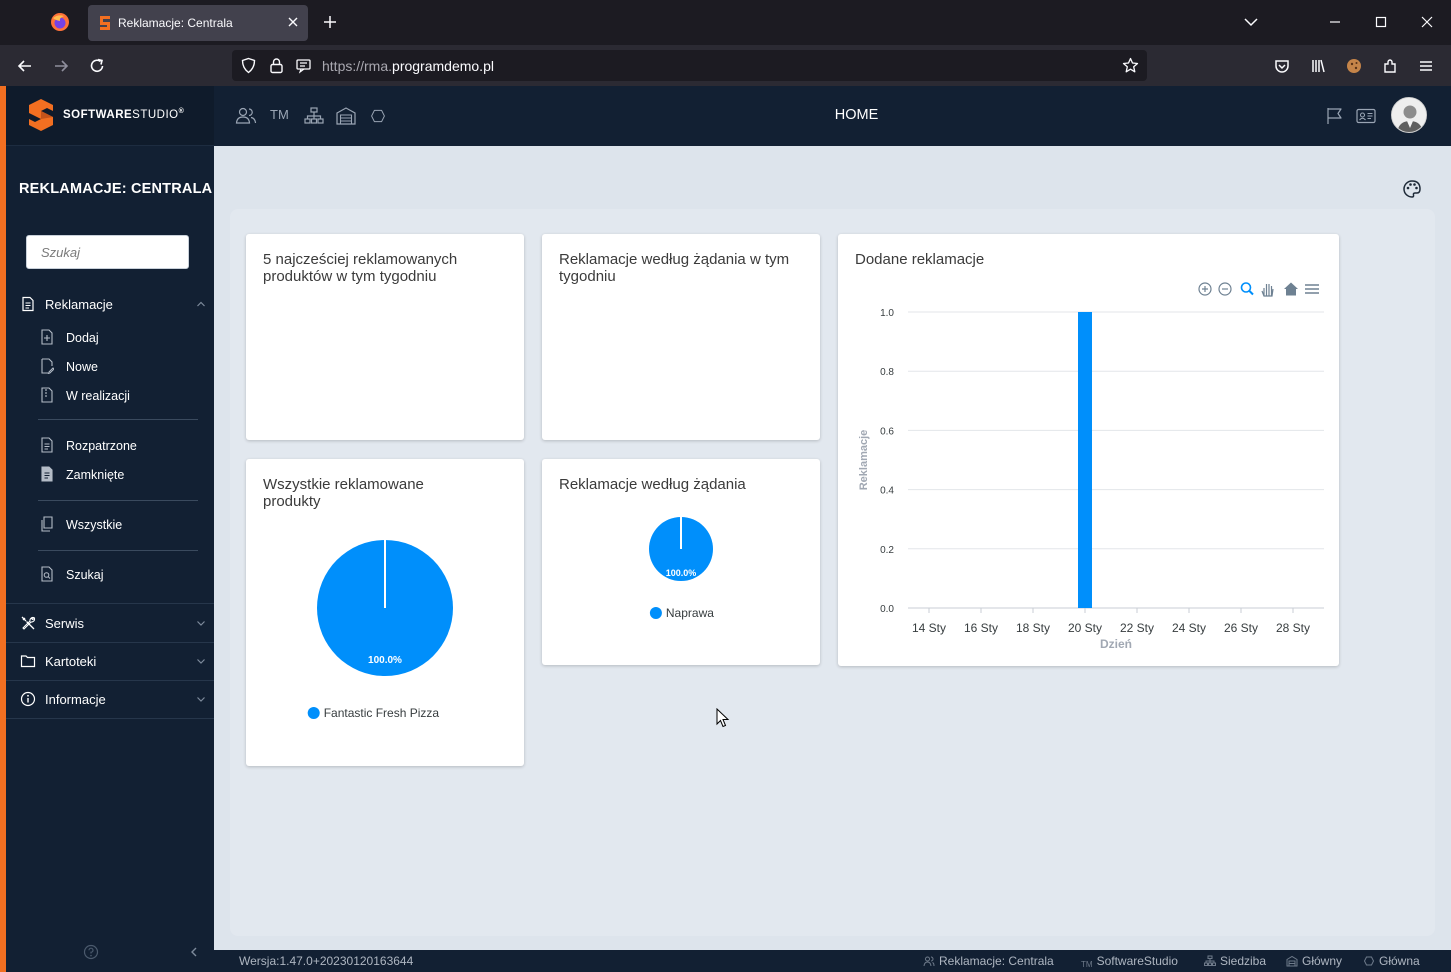 The image size is (1451, 972). I want to click on y-tick-label: 0.0, so click(887, 609).